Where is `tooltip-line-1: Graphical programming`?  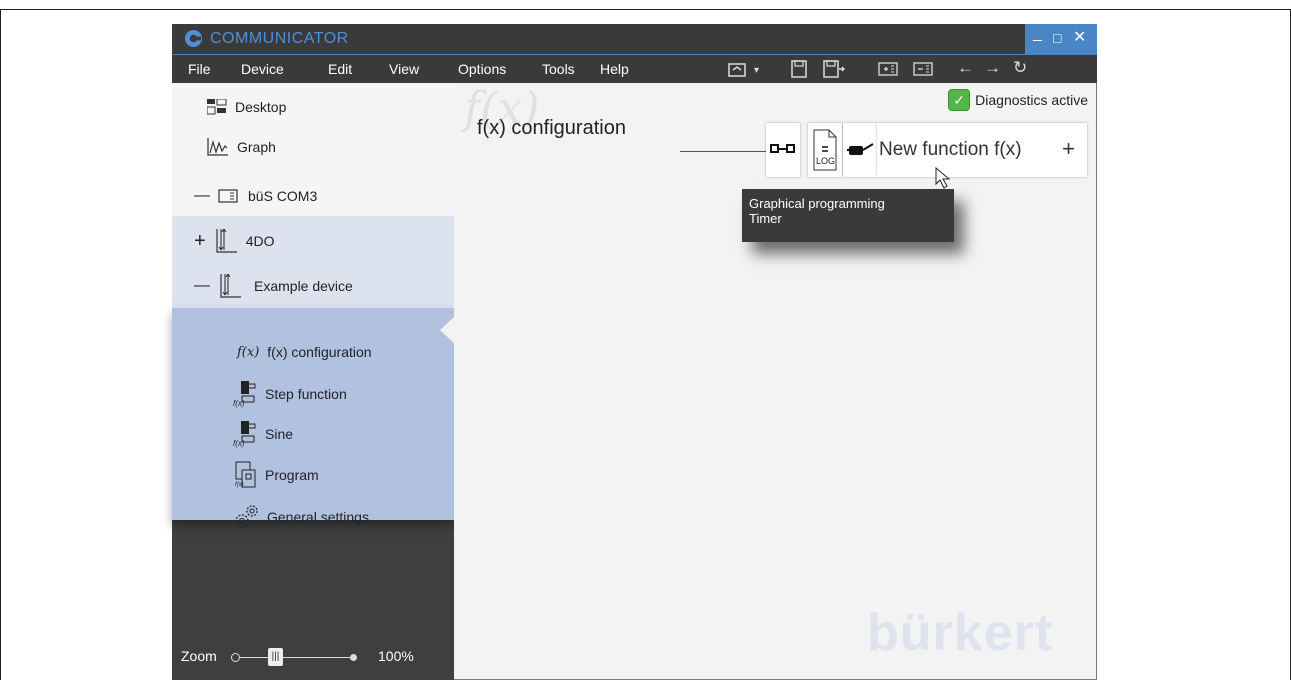 tooltip-line-1: Graphical programming is located at coordinates (817, 203).